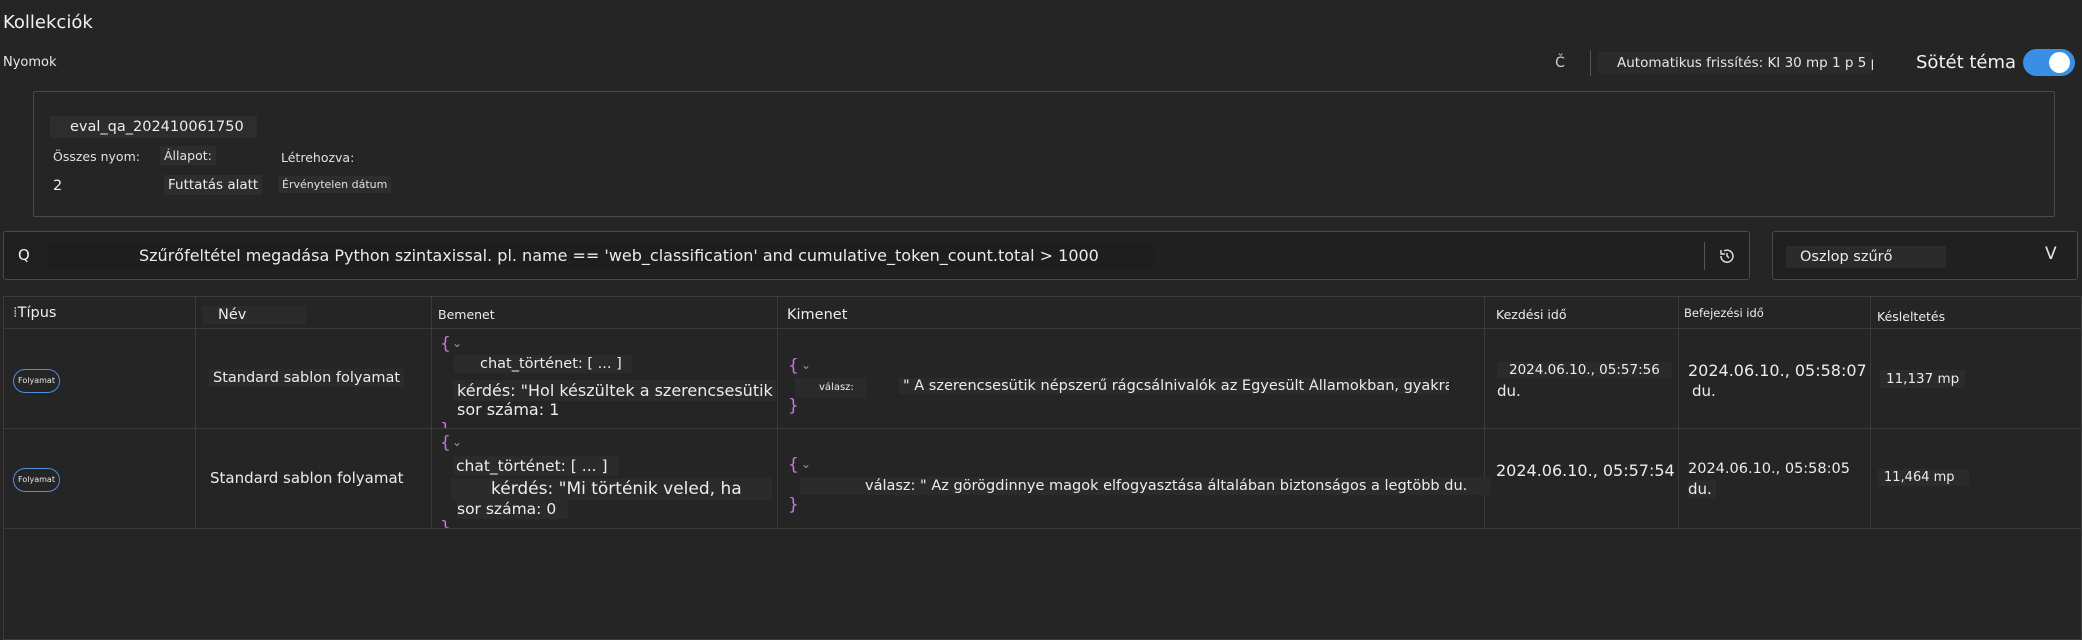 This screenshot has height=640, width=2082. What do you see at coordinates (1531, 314) in the screenshot?
I see `column-header-start: Kezdési idő` at bounding box center [1531, 314].